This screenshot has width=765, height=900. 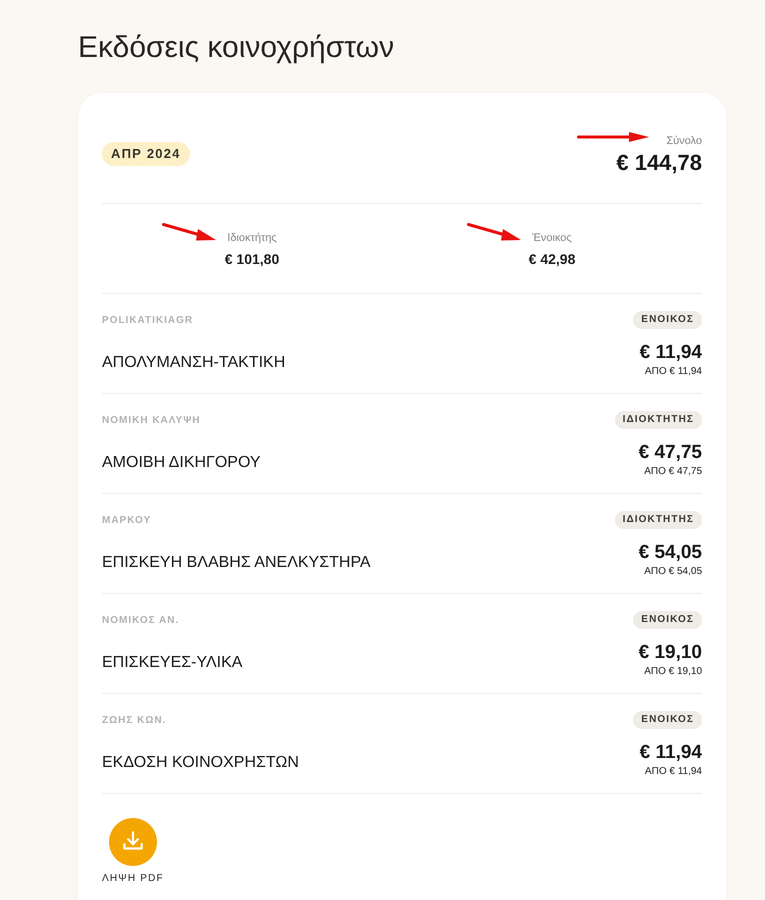 I want to click on expense-title: ΕΠΙΣΚΕΥΗ ΒΛΑΒΗΣ ΑΝΕΛΚΥΣΤΗΡΑ, so click(x=236, y=562).